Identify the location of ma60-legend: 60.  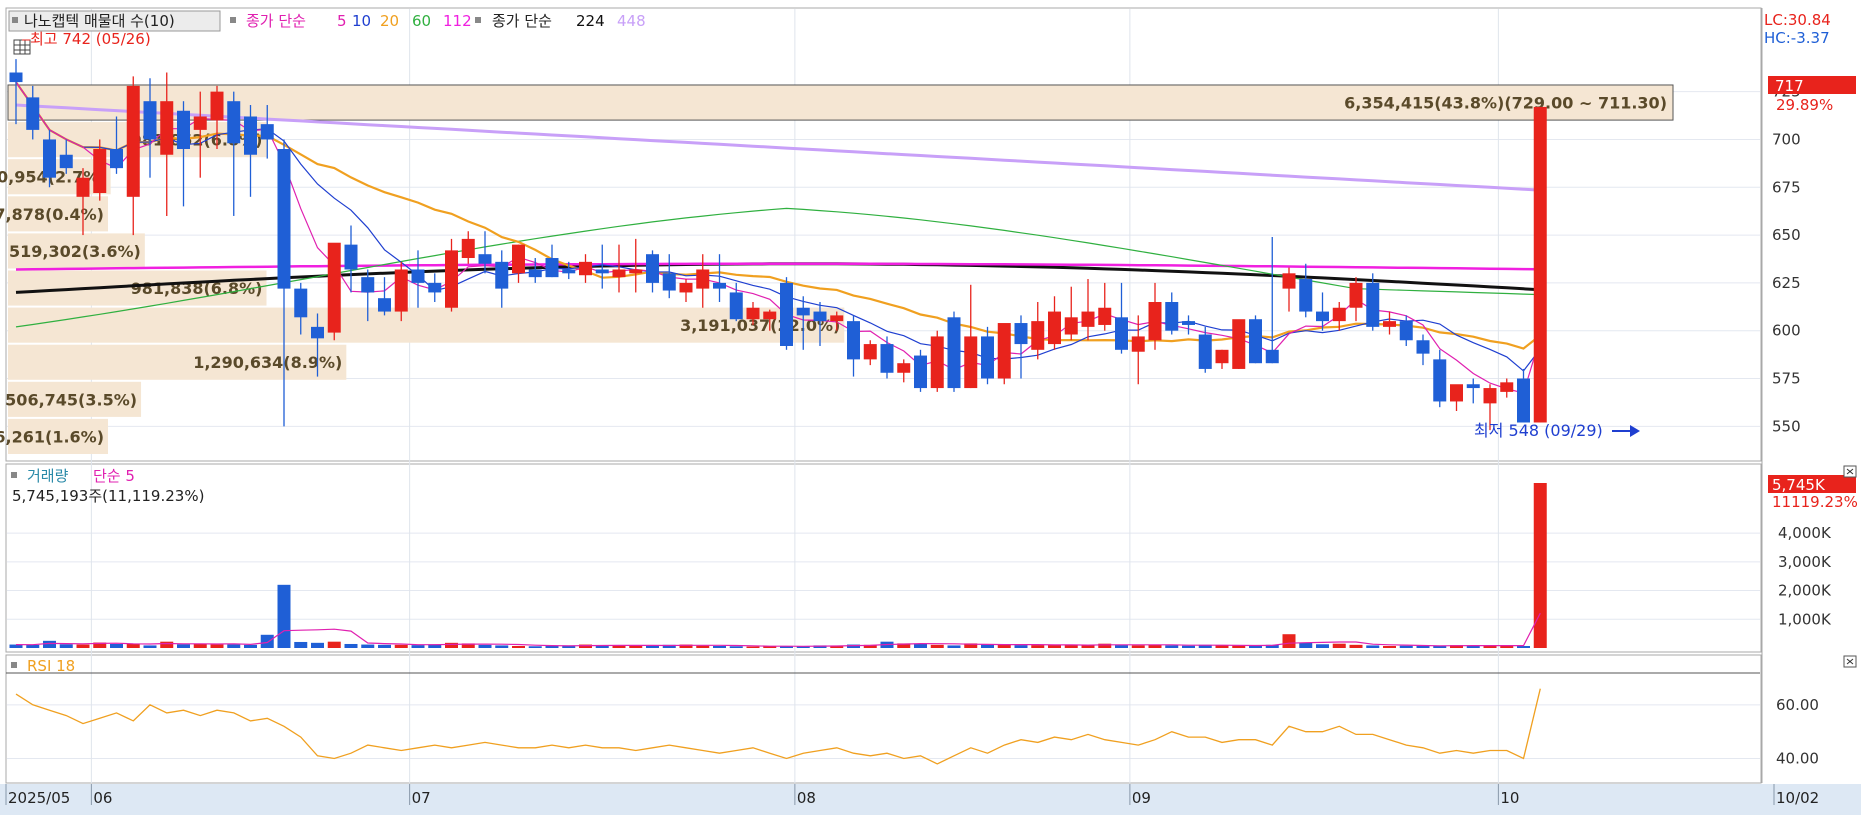
(421, 21).